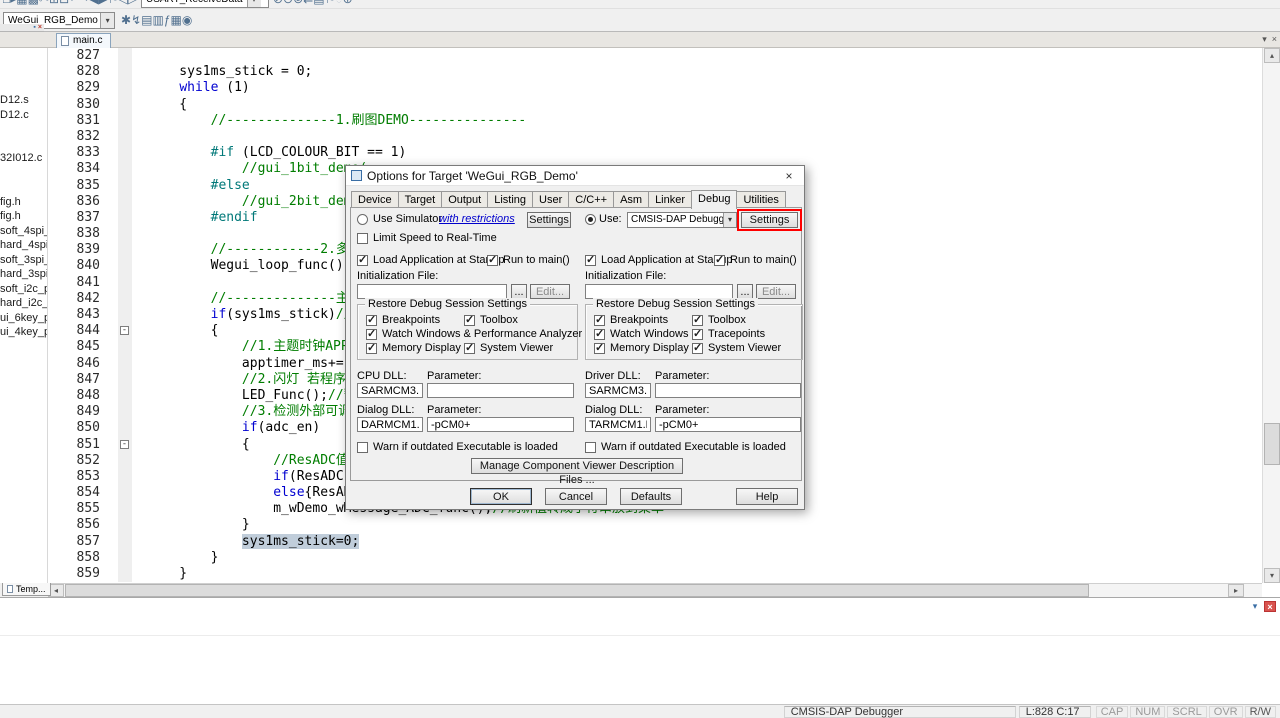 This screenshot has width=1280, height=718. What do you see at coordinates (549, 220) in the screenshot?
I see `simulator-settings-button: Settings` at bounding box center [549, 220].